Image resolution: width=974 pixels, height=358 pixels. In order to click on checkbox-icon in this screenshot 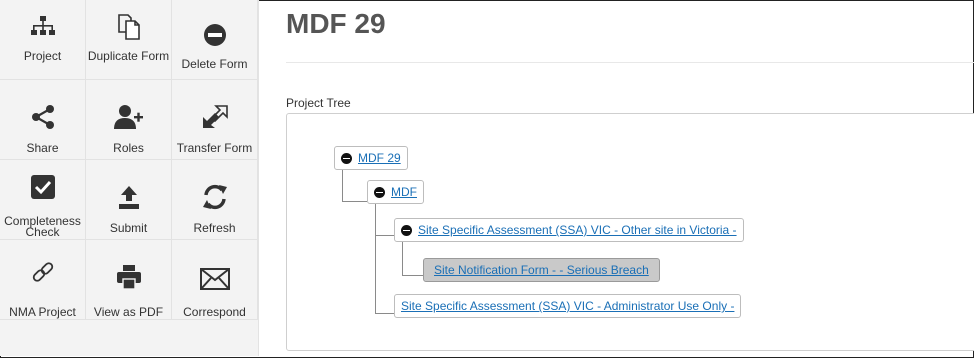, I will do `click(42, 187)`.